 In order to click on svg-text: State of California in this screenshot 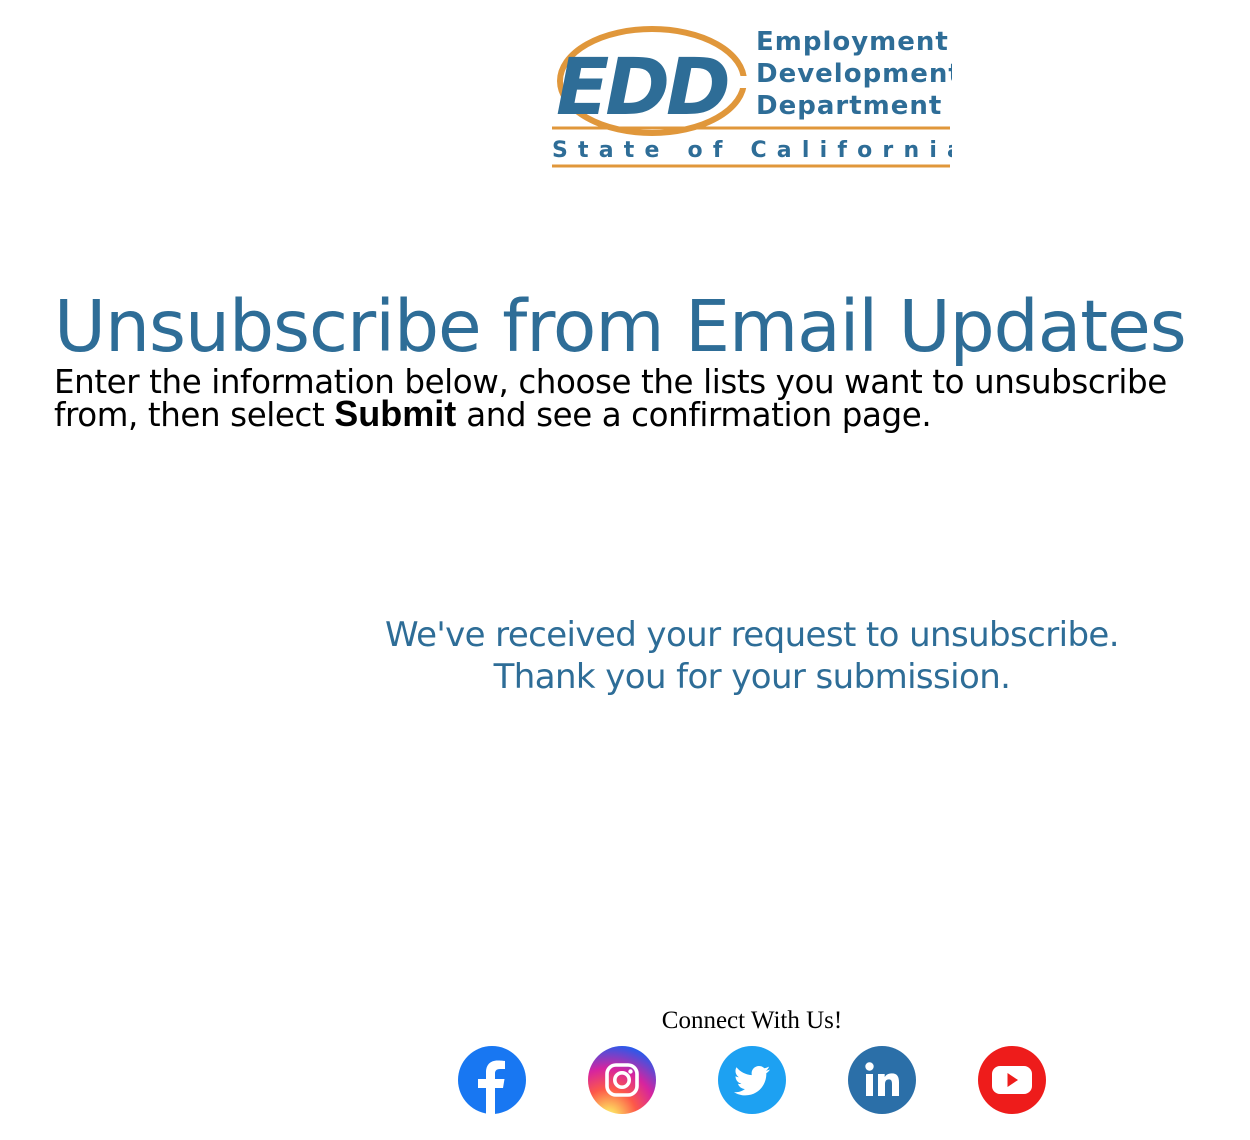, I will do `click(752, 150)`.